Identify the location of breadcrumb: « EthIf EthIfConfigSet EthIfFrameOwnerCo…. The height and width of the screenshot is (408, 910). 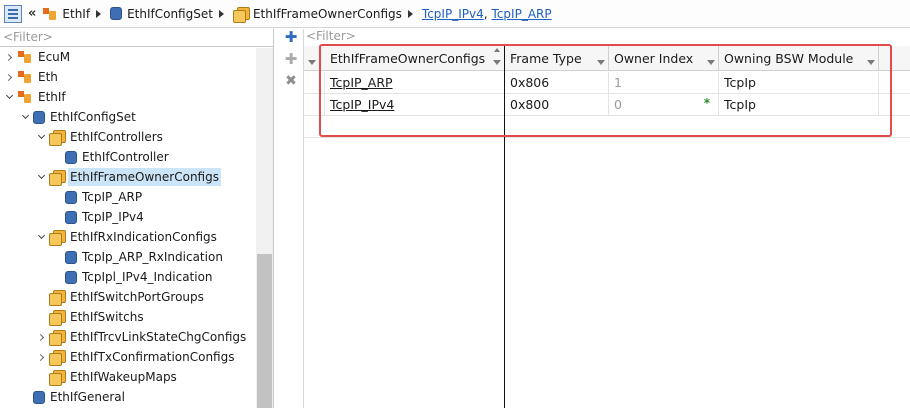
(455, 14).